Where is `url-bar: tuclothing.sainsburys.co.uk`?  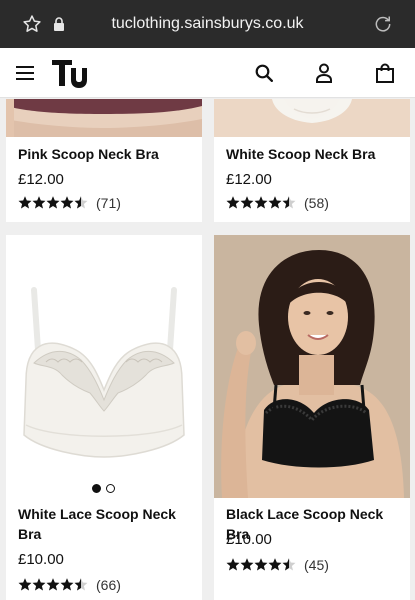
url-bar: tuclothing.sainsburys.co.uk is located at coordinates (207, 24).